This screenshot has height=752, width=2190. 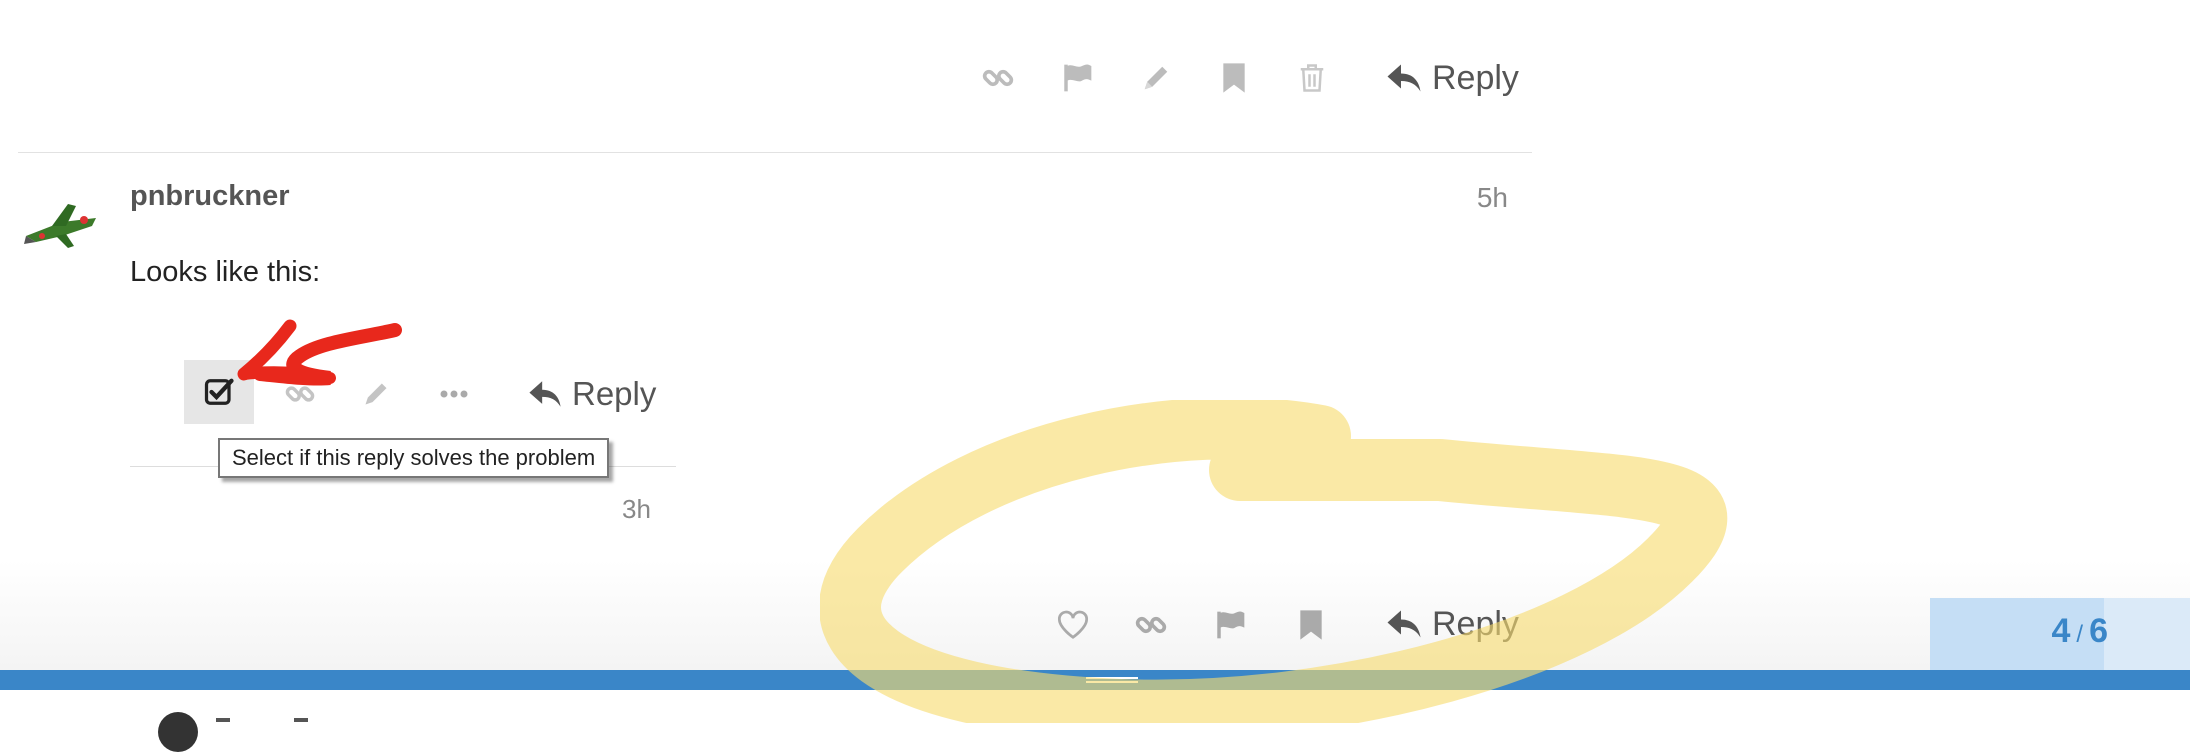 I want to click on embedded-reply-button: Reply, so click(x=592, y=394).